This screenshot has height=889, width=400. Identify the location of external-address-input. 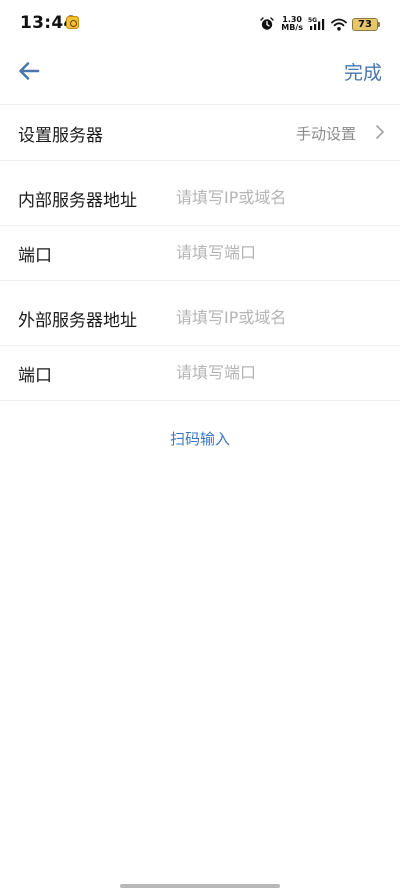
(279, 317).